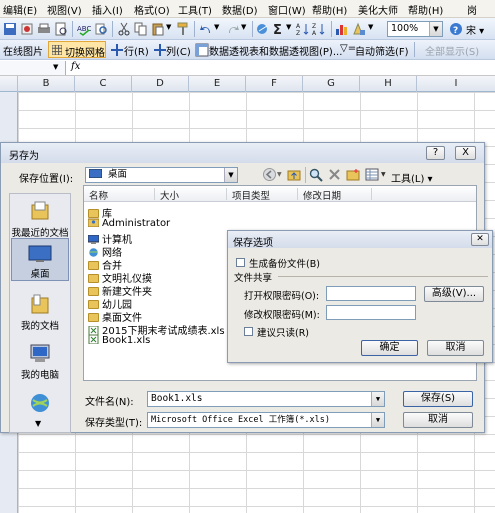 This screenshot has height=513, width=495. Describe the element at coordinates (169, 195) in the screenshot. I see `column-size: 大小` at that location.